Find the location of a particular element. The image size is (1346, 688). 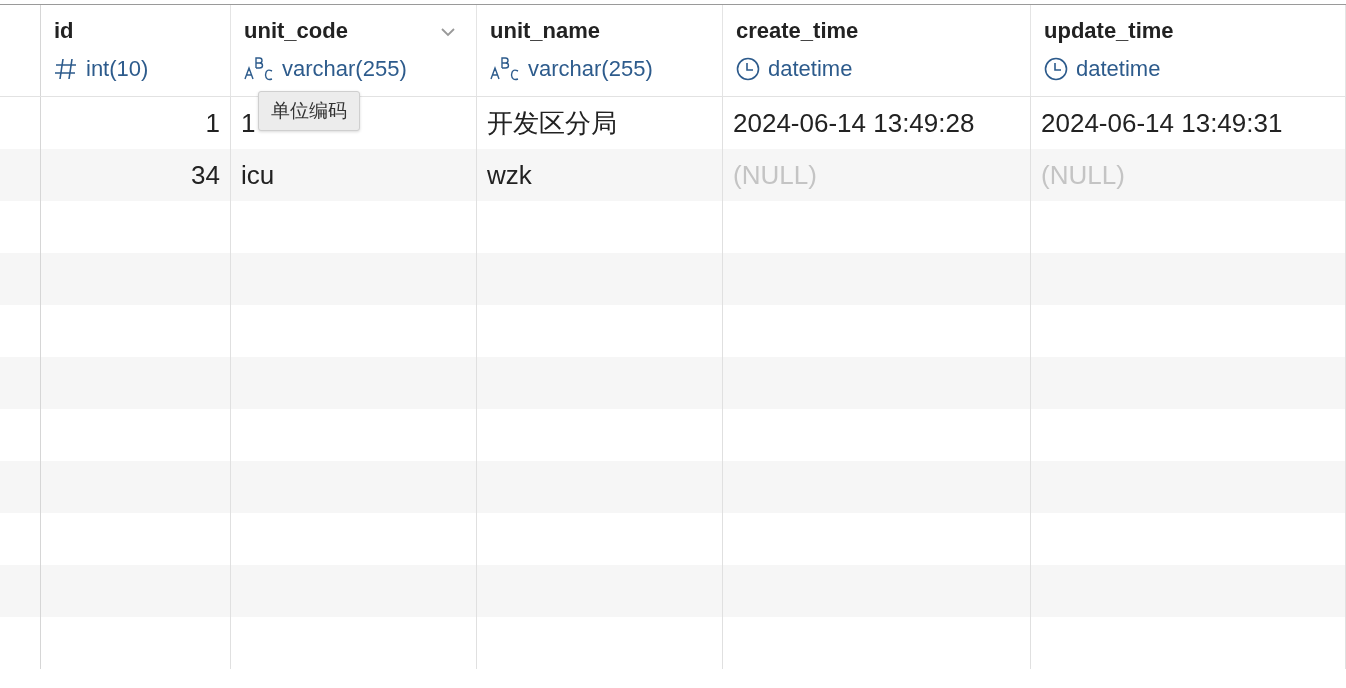

column-header: unit_code is located at coordinates (354, 31).